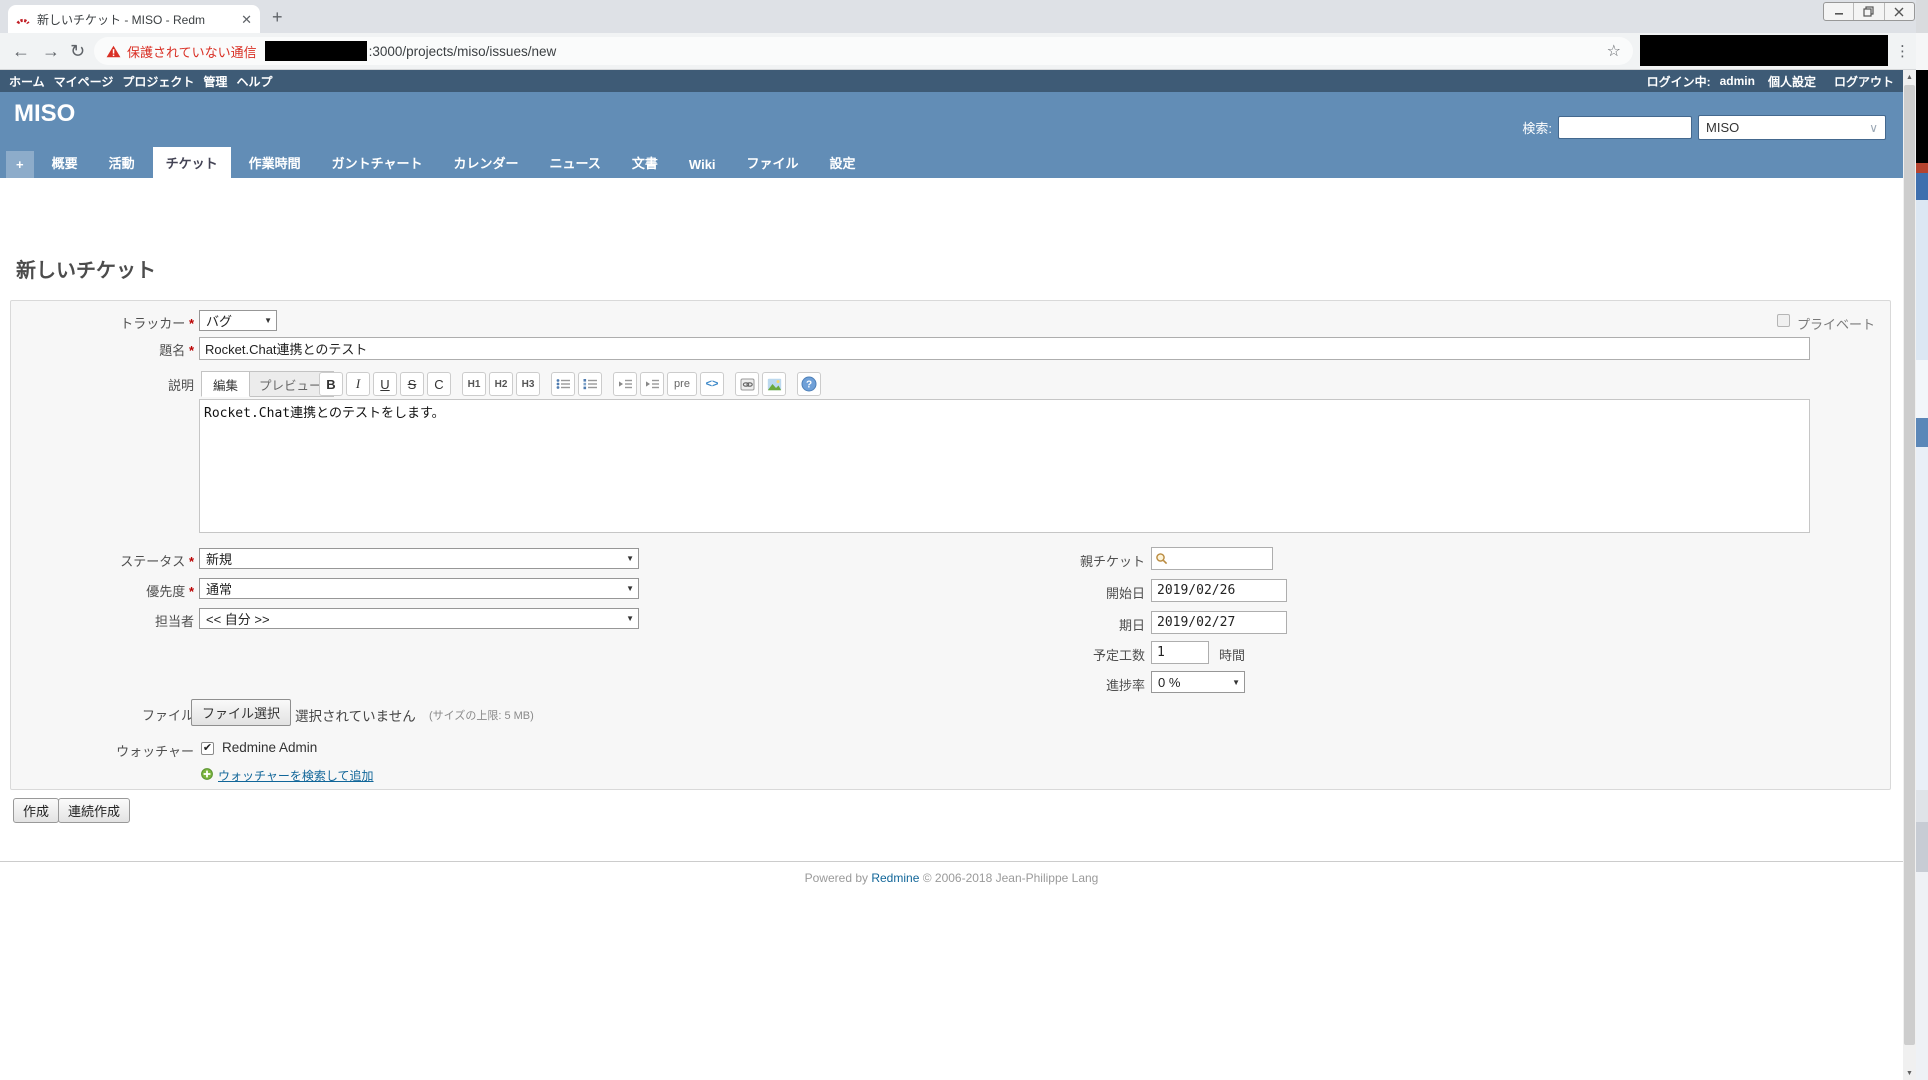  Describe the element at coordinates (1783, 320) in the screenshot. I see `private-checkbox` at that location.